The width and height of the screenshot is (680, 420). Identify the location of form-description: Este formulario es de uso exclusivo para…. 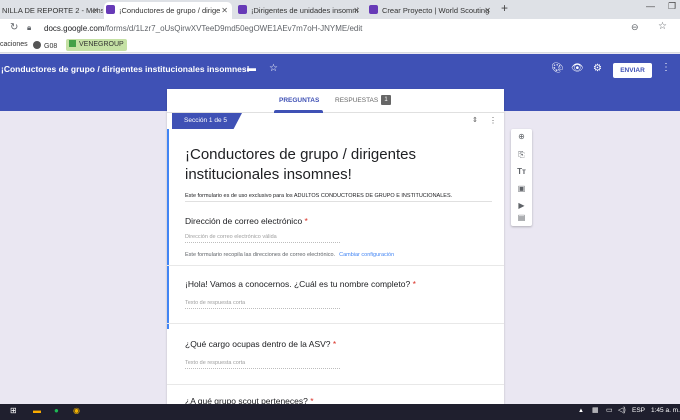
(318, 196).